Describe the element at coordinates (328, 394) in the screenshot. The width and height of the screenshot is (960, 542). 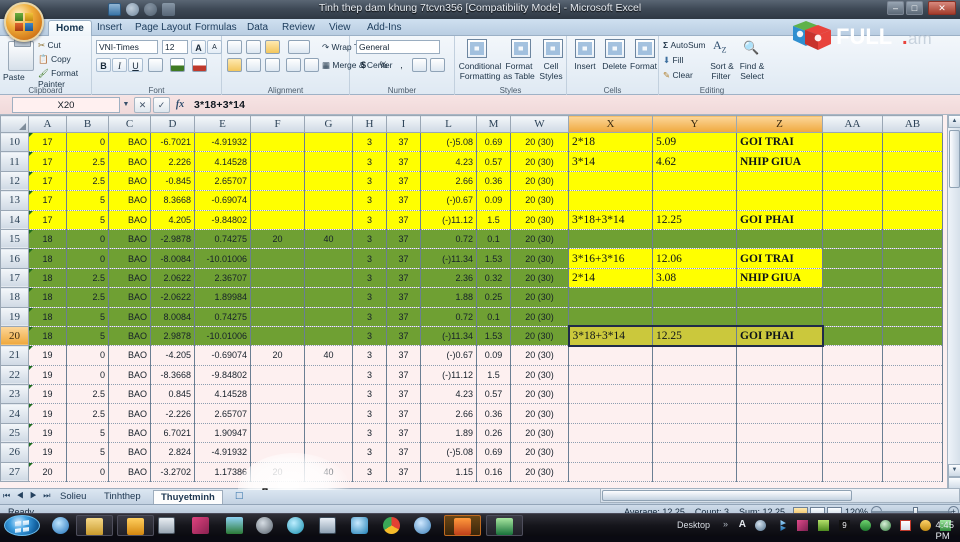
I see `cell-G23` at that location.